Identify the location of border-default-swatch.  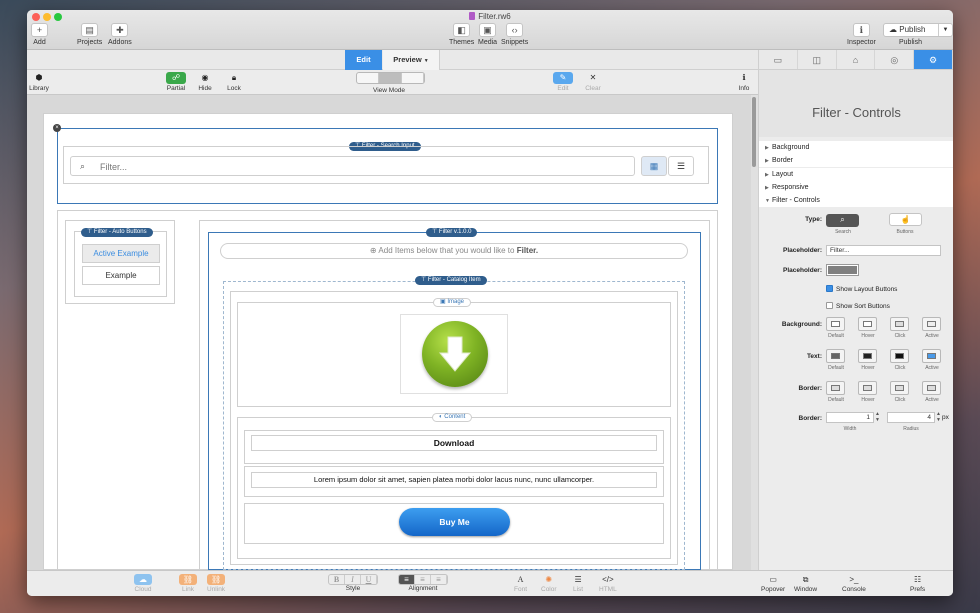
(835, 388).